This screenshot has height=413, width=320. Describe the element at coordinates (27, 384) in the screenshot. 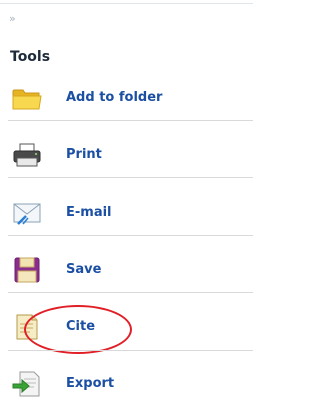

I see `export-icon` at that location.